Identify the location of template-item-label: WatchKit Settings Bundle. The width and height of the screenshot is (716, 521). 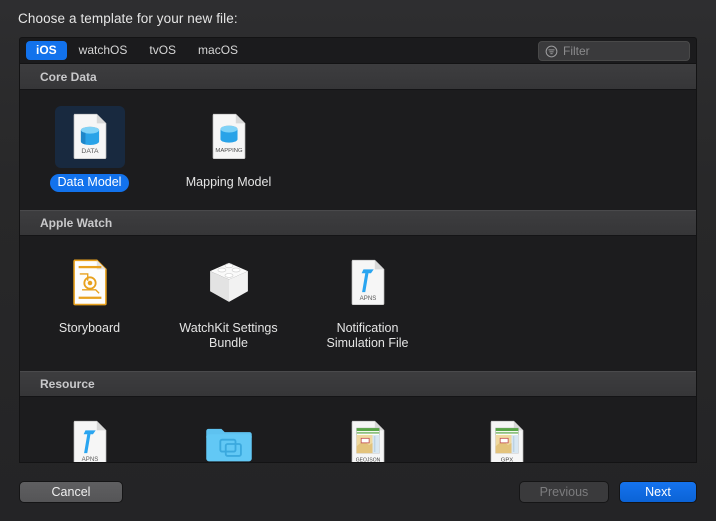
(228, 335).